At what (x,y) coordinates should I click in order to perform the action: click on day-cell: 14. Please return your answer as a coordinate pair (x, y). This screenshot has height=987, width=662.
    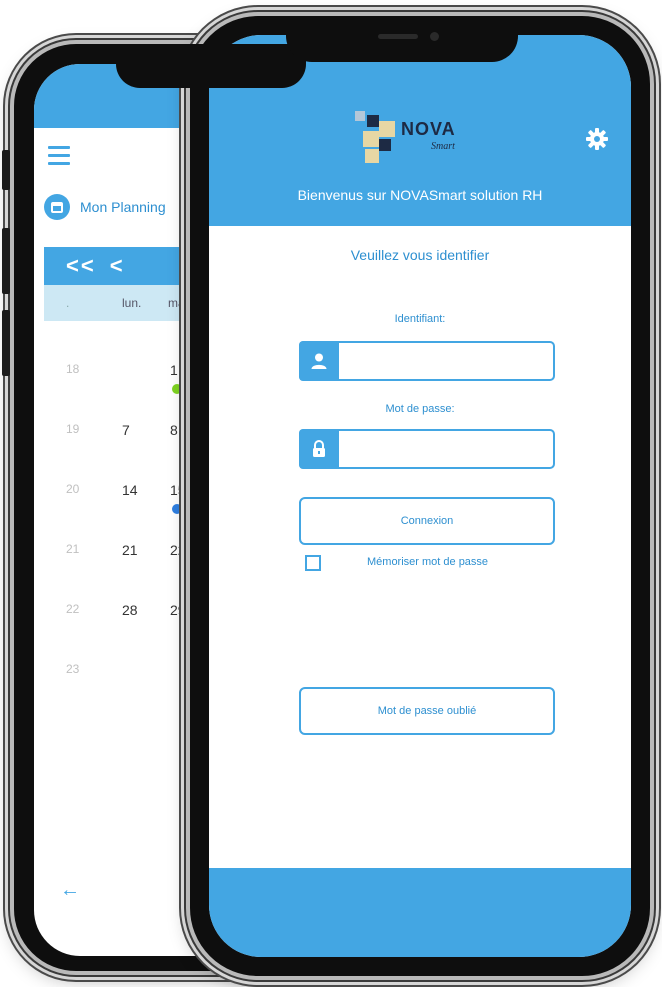
    Looking at the image, I should click on (130, 490).